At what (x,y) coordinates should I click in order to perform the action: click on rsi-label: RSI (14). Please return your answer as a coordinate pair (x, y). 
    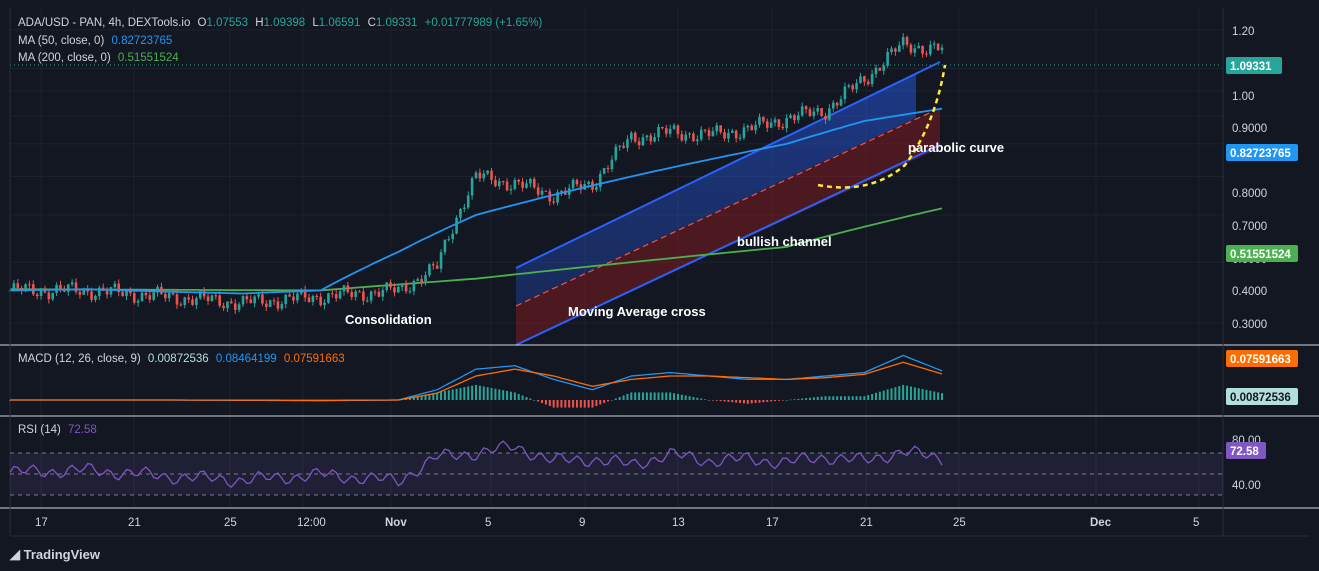
    Looking at the image, I should click on (39, 430).